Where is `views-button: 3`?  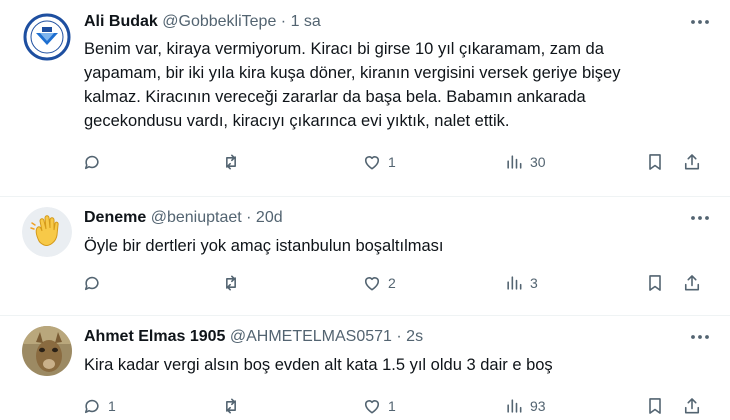 views-button: 3 is located at coordinates (521, 283).